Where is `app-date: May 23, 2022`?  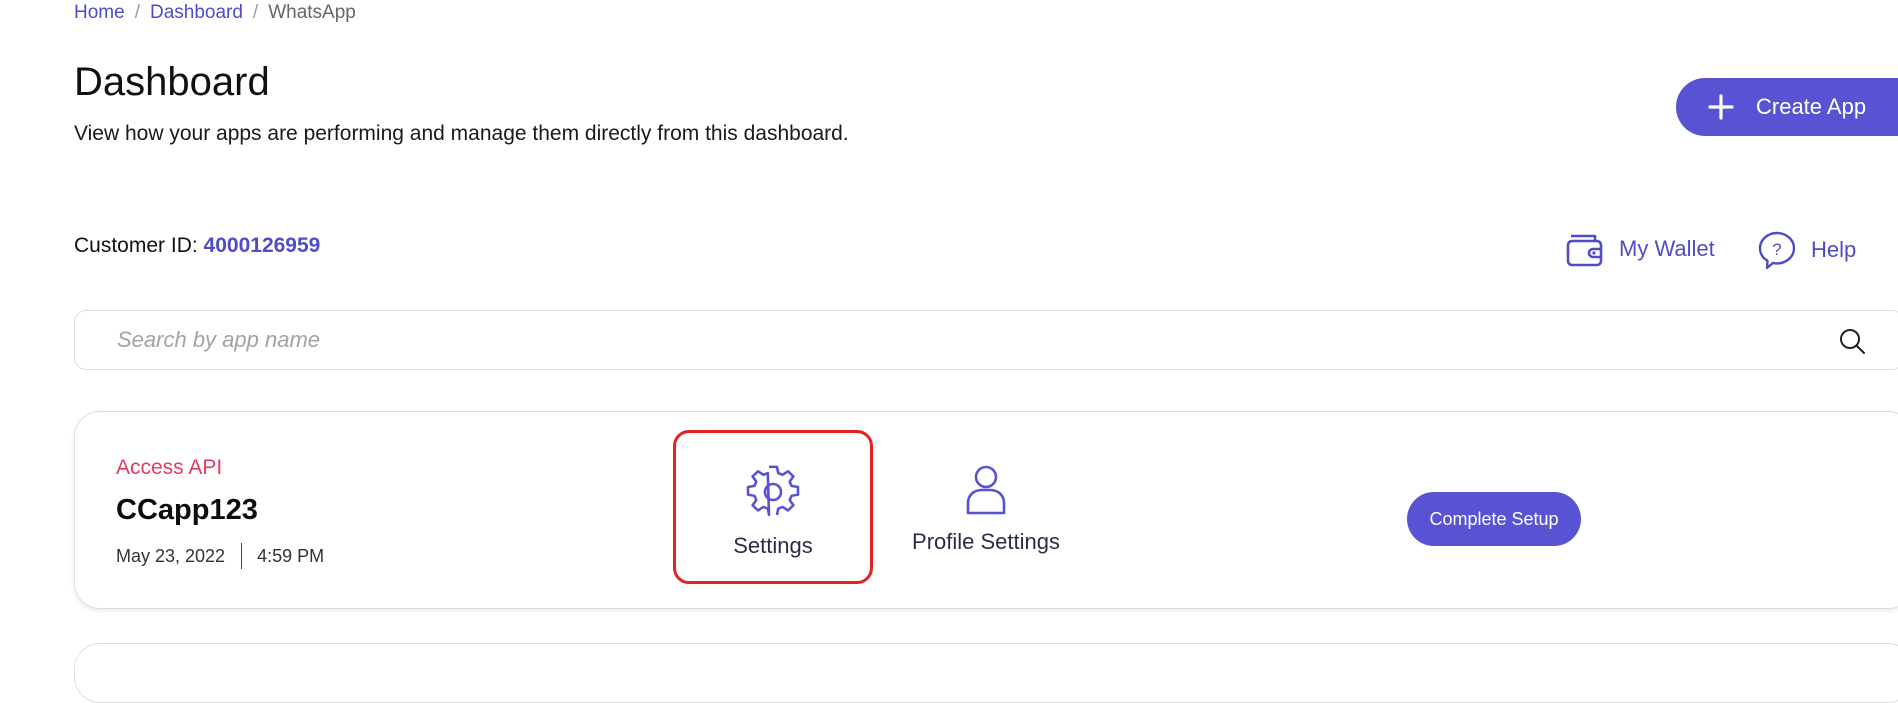 app-date: May 23, 2022 is located at coordinates (171, 555).